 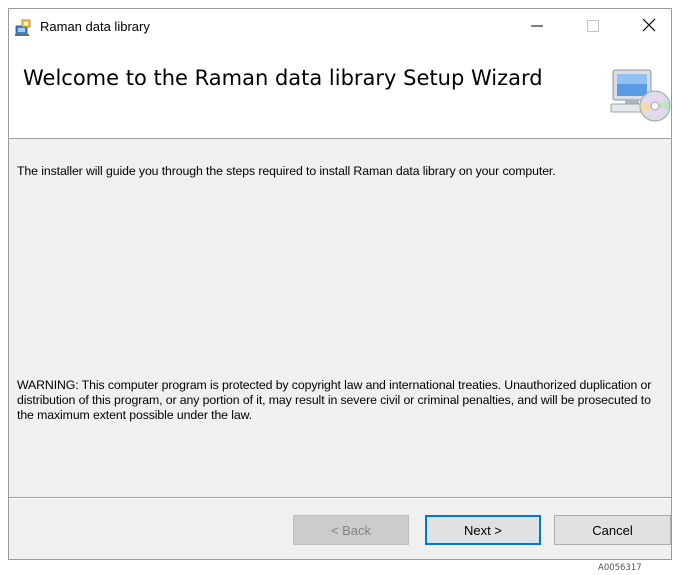 I want to click on window-title: Raman data library, so click(x=95, y=26).